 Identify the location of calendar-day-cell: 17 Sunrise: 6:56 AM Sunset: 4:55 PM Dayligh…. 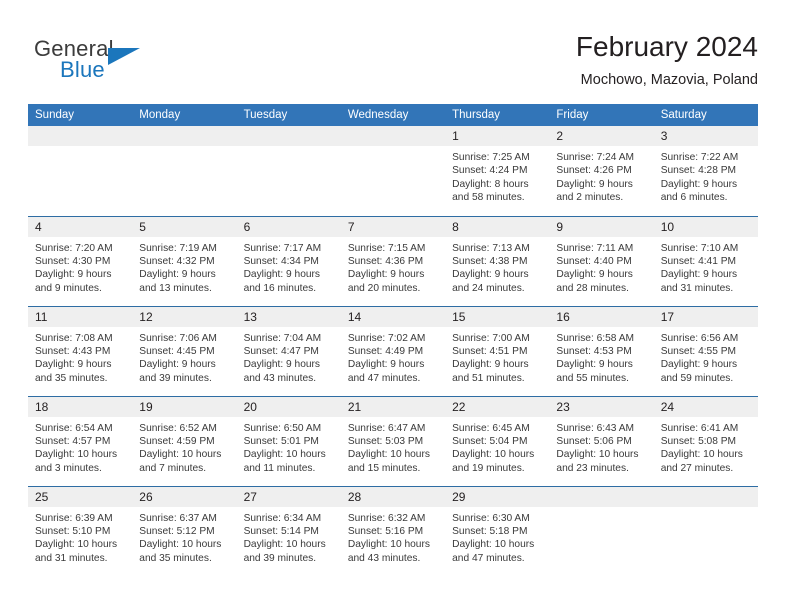
(705, 350).